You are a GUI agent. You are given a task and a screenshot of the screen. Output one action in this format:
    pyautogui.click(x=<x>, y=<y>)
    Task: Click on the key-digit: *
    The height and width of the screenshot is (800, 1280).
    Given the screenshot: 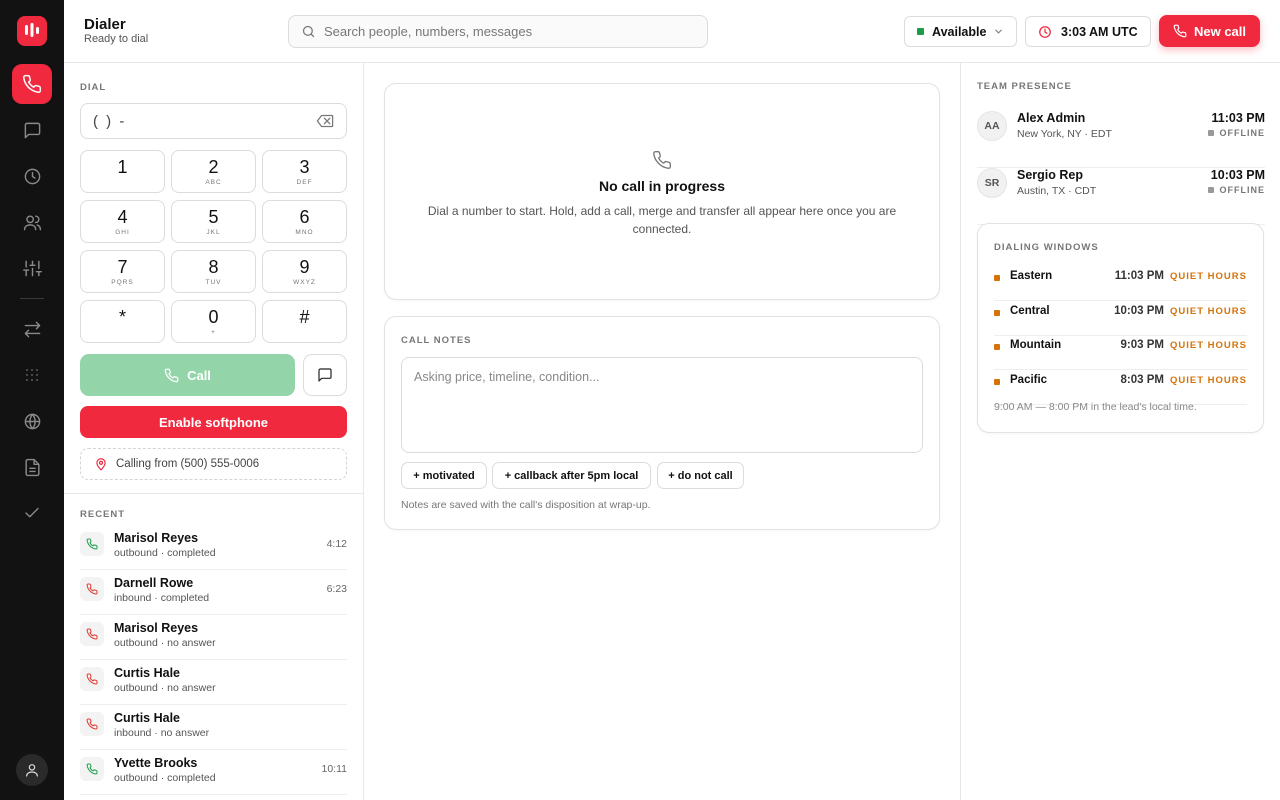 What is the action you would take?
    pyautogui.click(x=122, y=317)
    